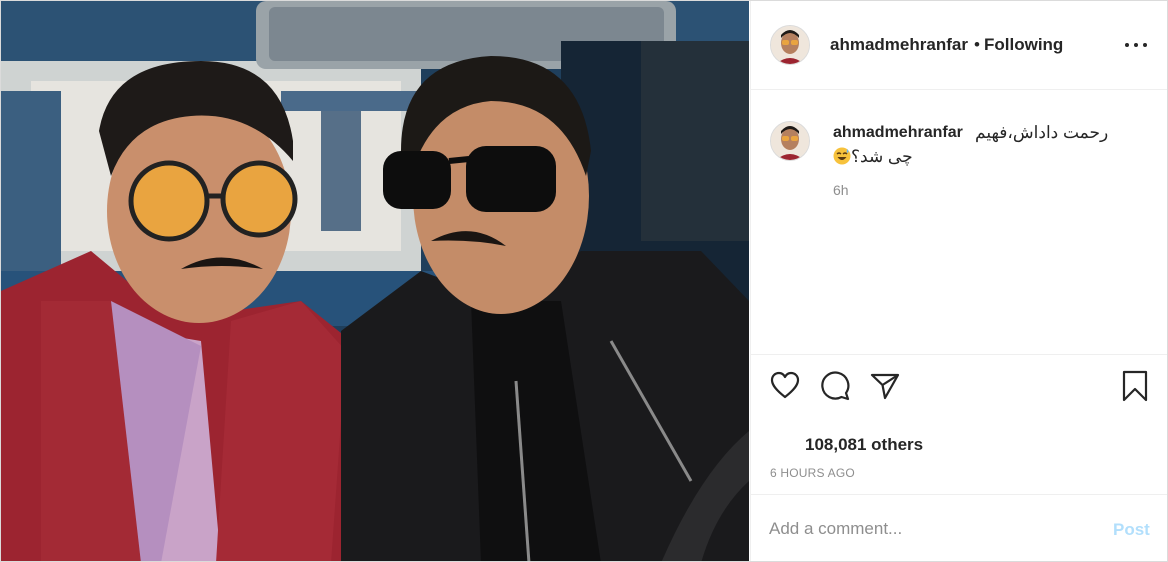  What do you see at coordinates (1136, 46) in the screenshot?
I see `more-options-icon` at bounding box center [1136, 46].